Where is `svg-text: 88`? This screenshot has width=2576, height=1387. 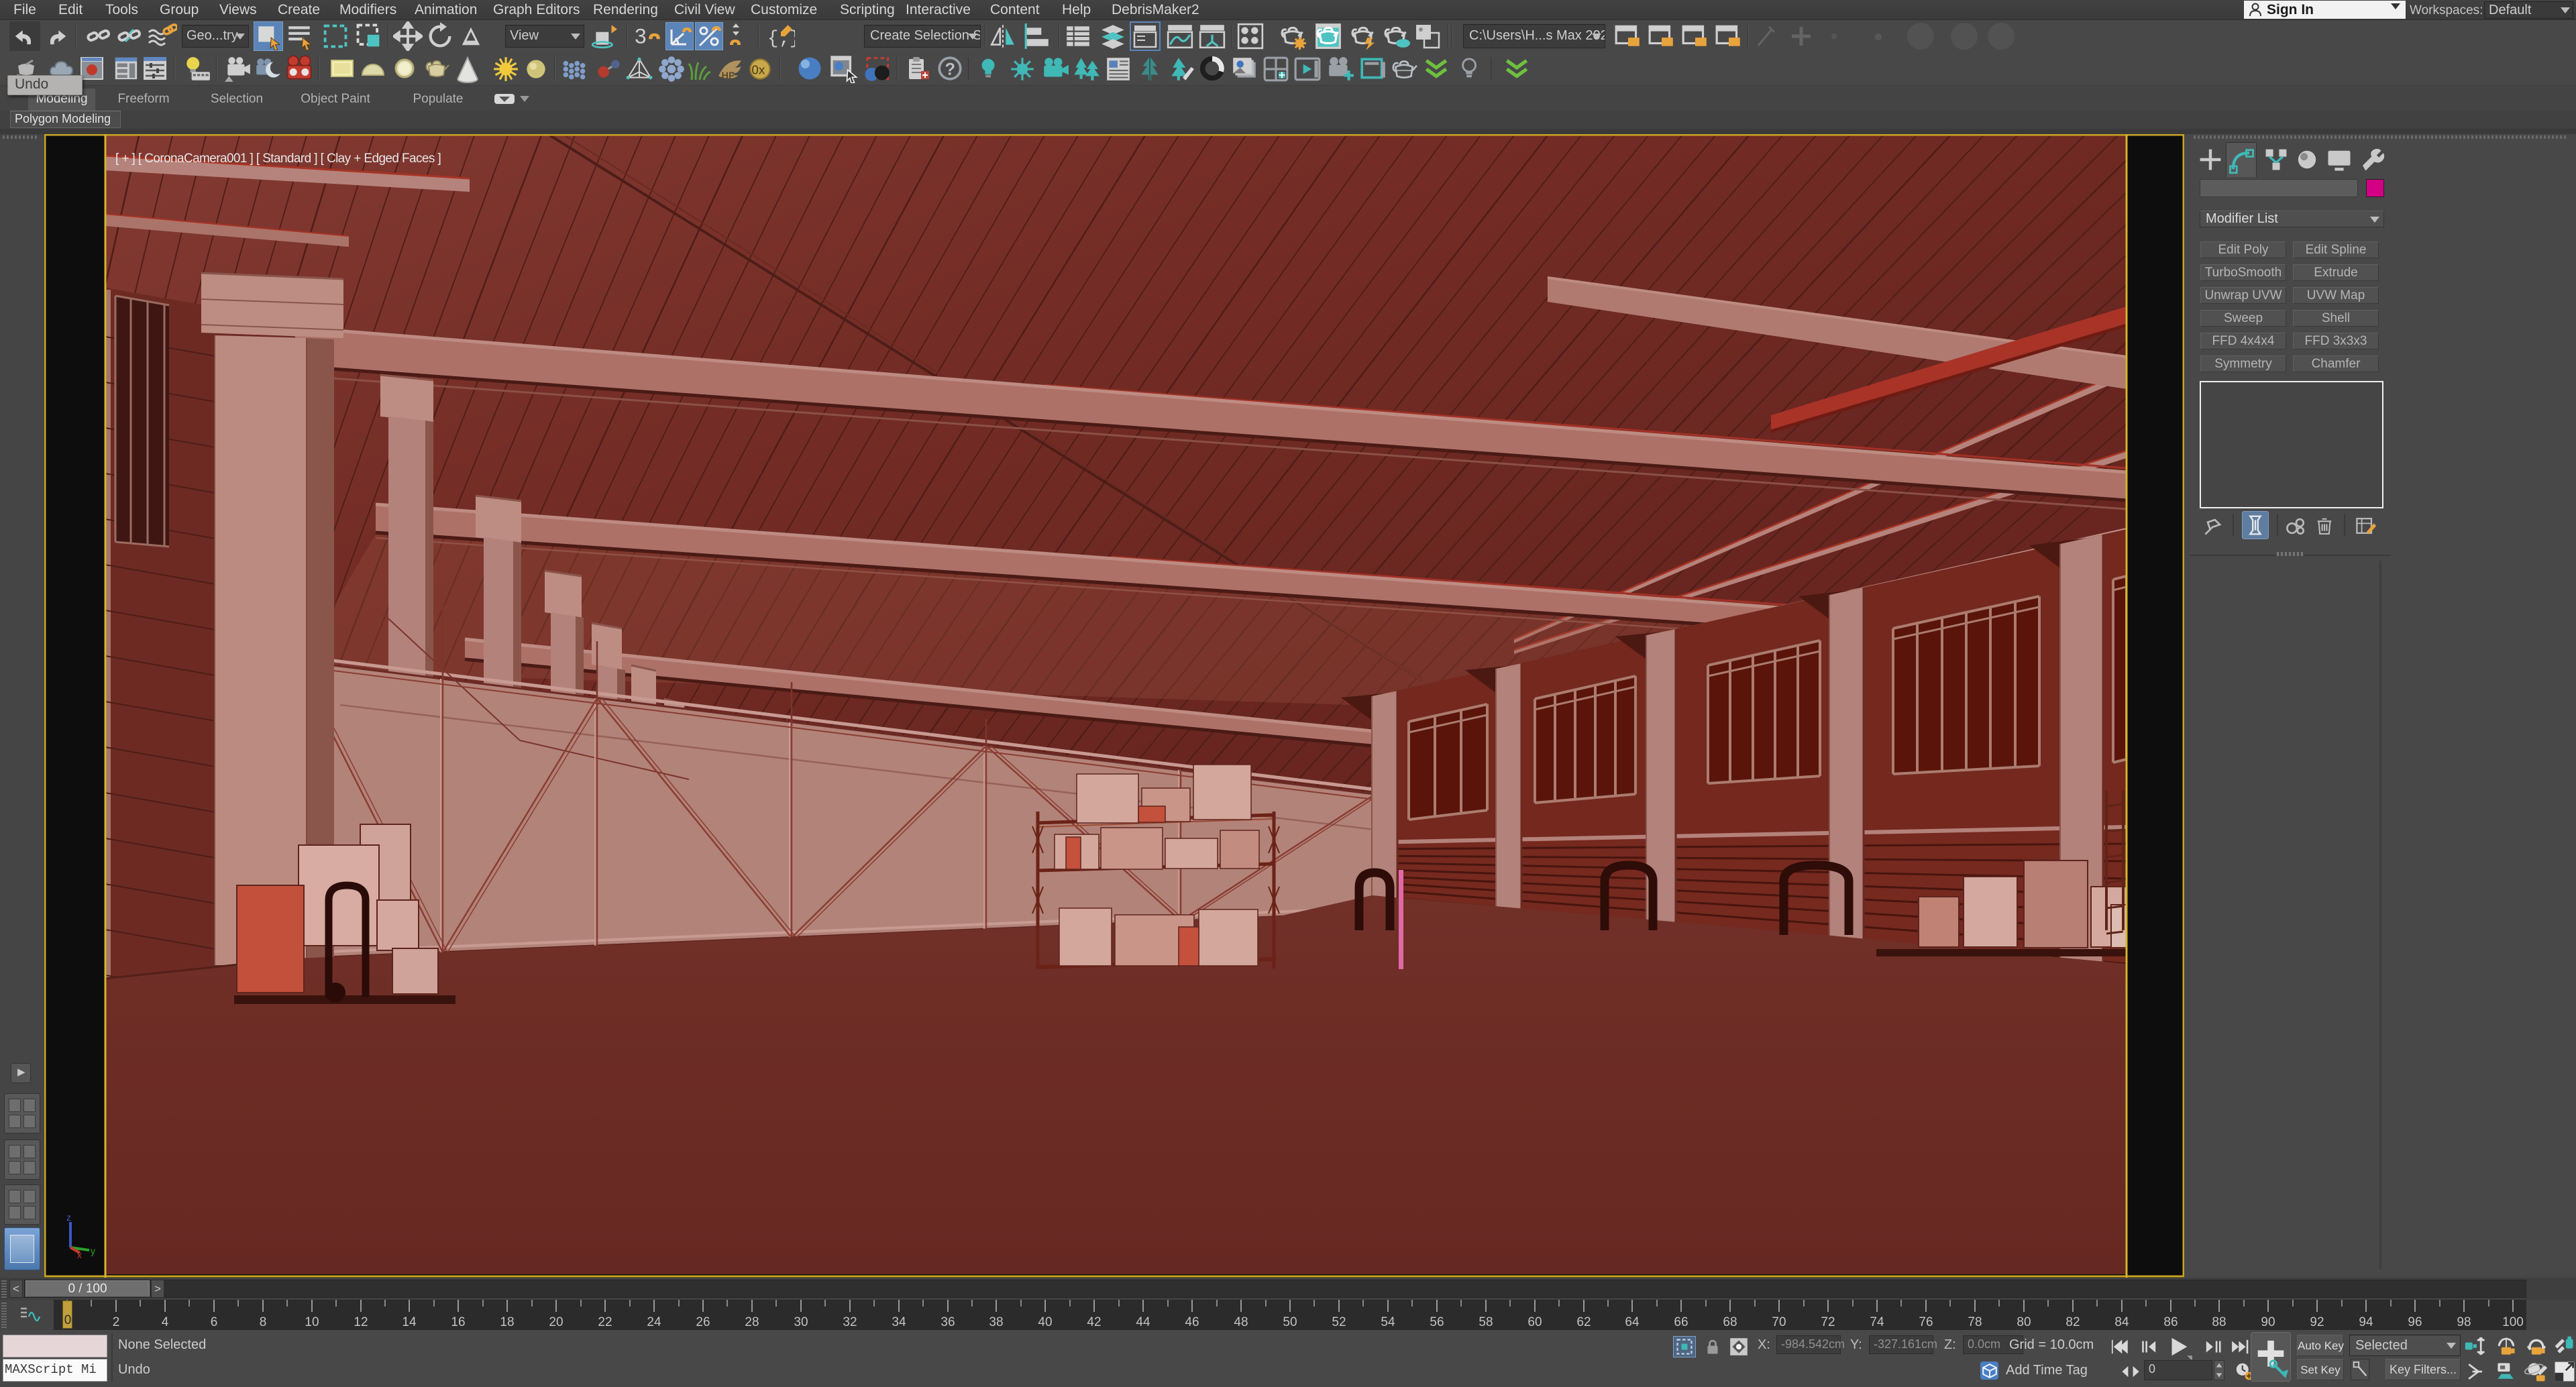
svg-text: 88 is located at coordinates (2219, 1322).